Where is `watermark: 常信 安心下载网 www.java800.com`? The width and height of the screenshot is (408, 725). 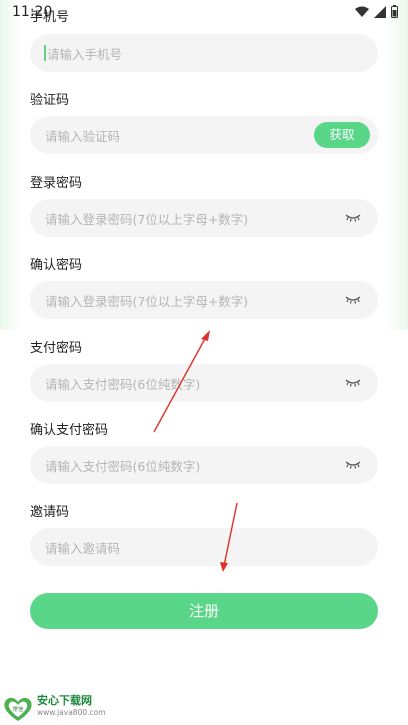 watermark: 常信 安心下载网 www.java800.com is located at coordinates (54, 708).